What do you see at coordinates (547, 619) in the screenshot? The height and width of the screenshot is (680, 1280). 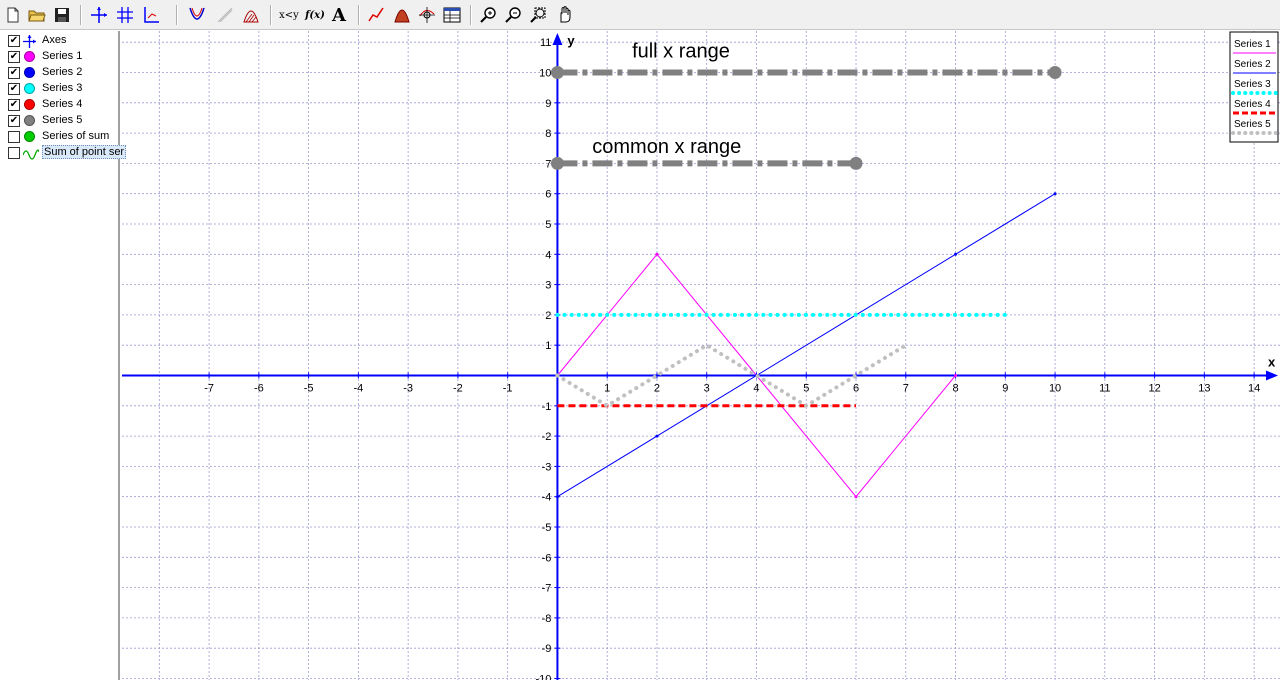 I see `y-tick-label: -8` at bounding box center [547, 619].